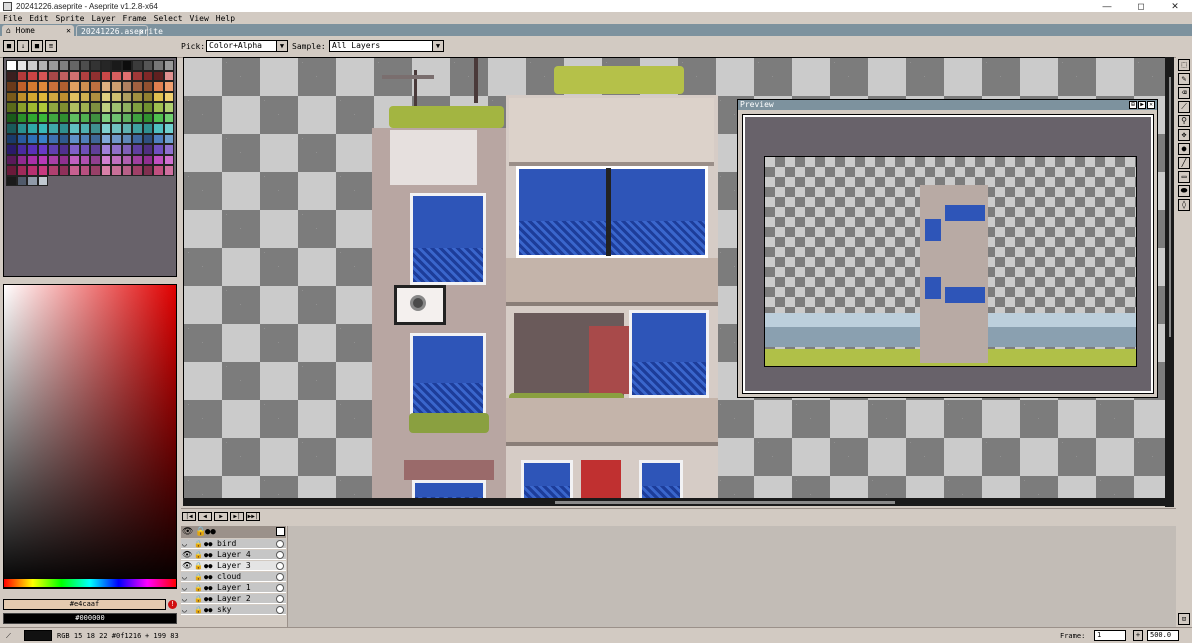 The height and width of the screenshot is (643, 1192). Describe the element at coordinates (233, 577) in the screenshot. I see `layer-row: ◡ 🔒 ●● cloud` at that location.